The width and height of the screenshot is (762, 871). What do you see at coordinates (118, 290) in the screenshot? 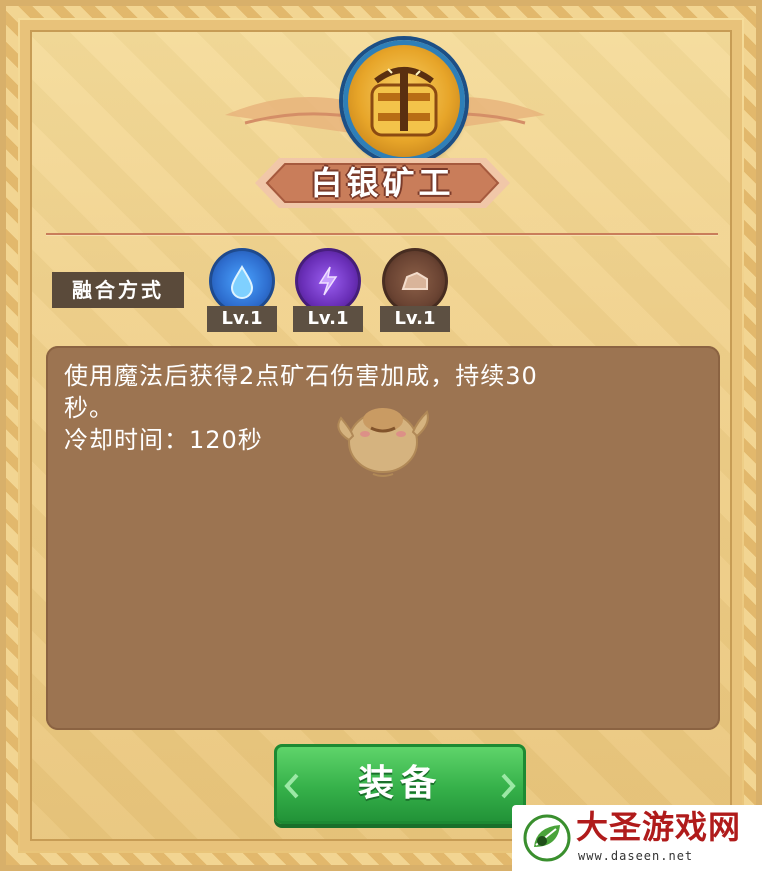
I see `fusion-method-label: 融合方式` at bounding box center [118, 290].